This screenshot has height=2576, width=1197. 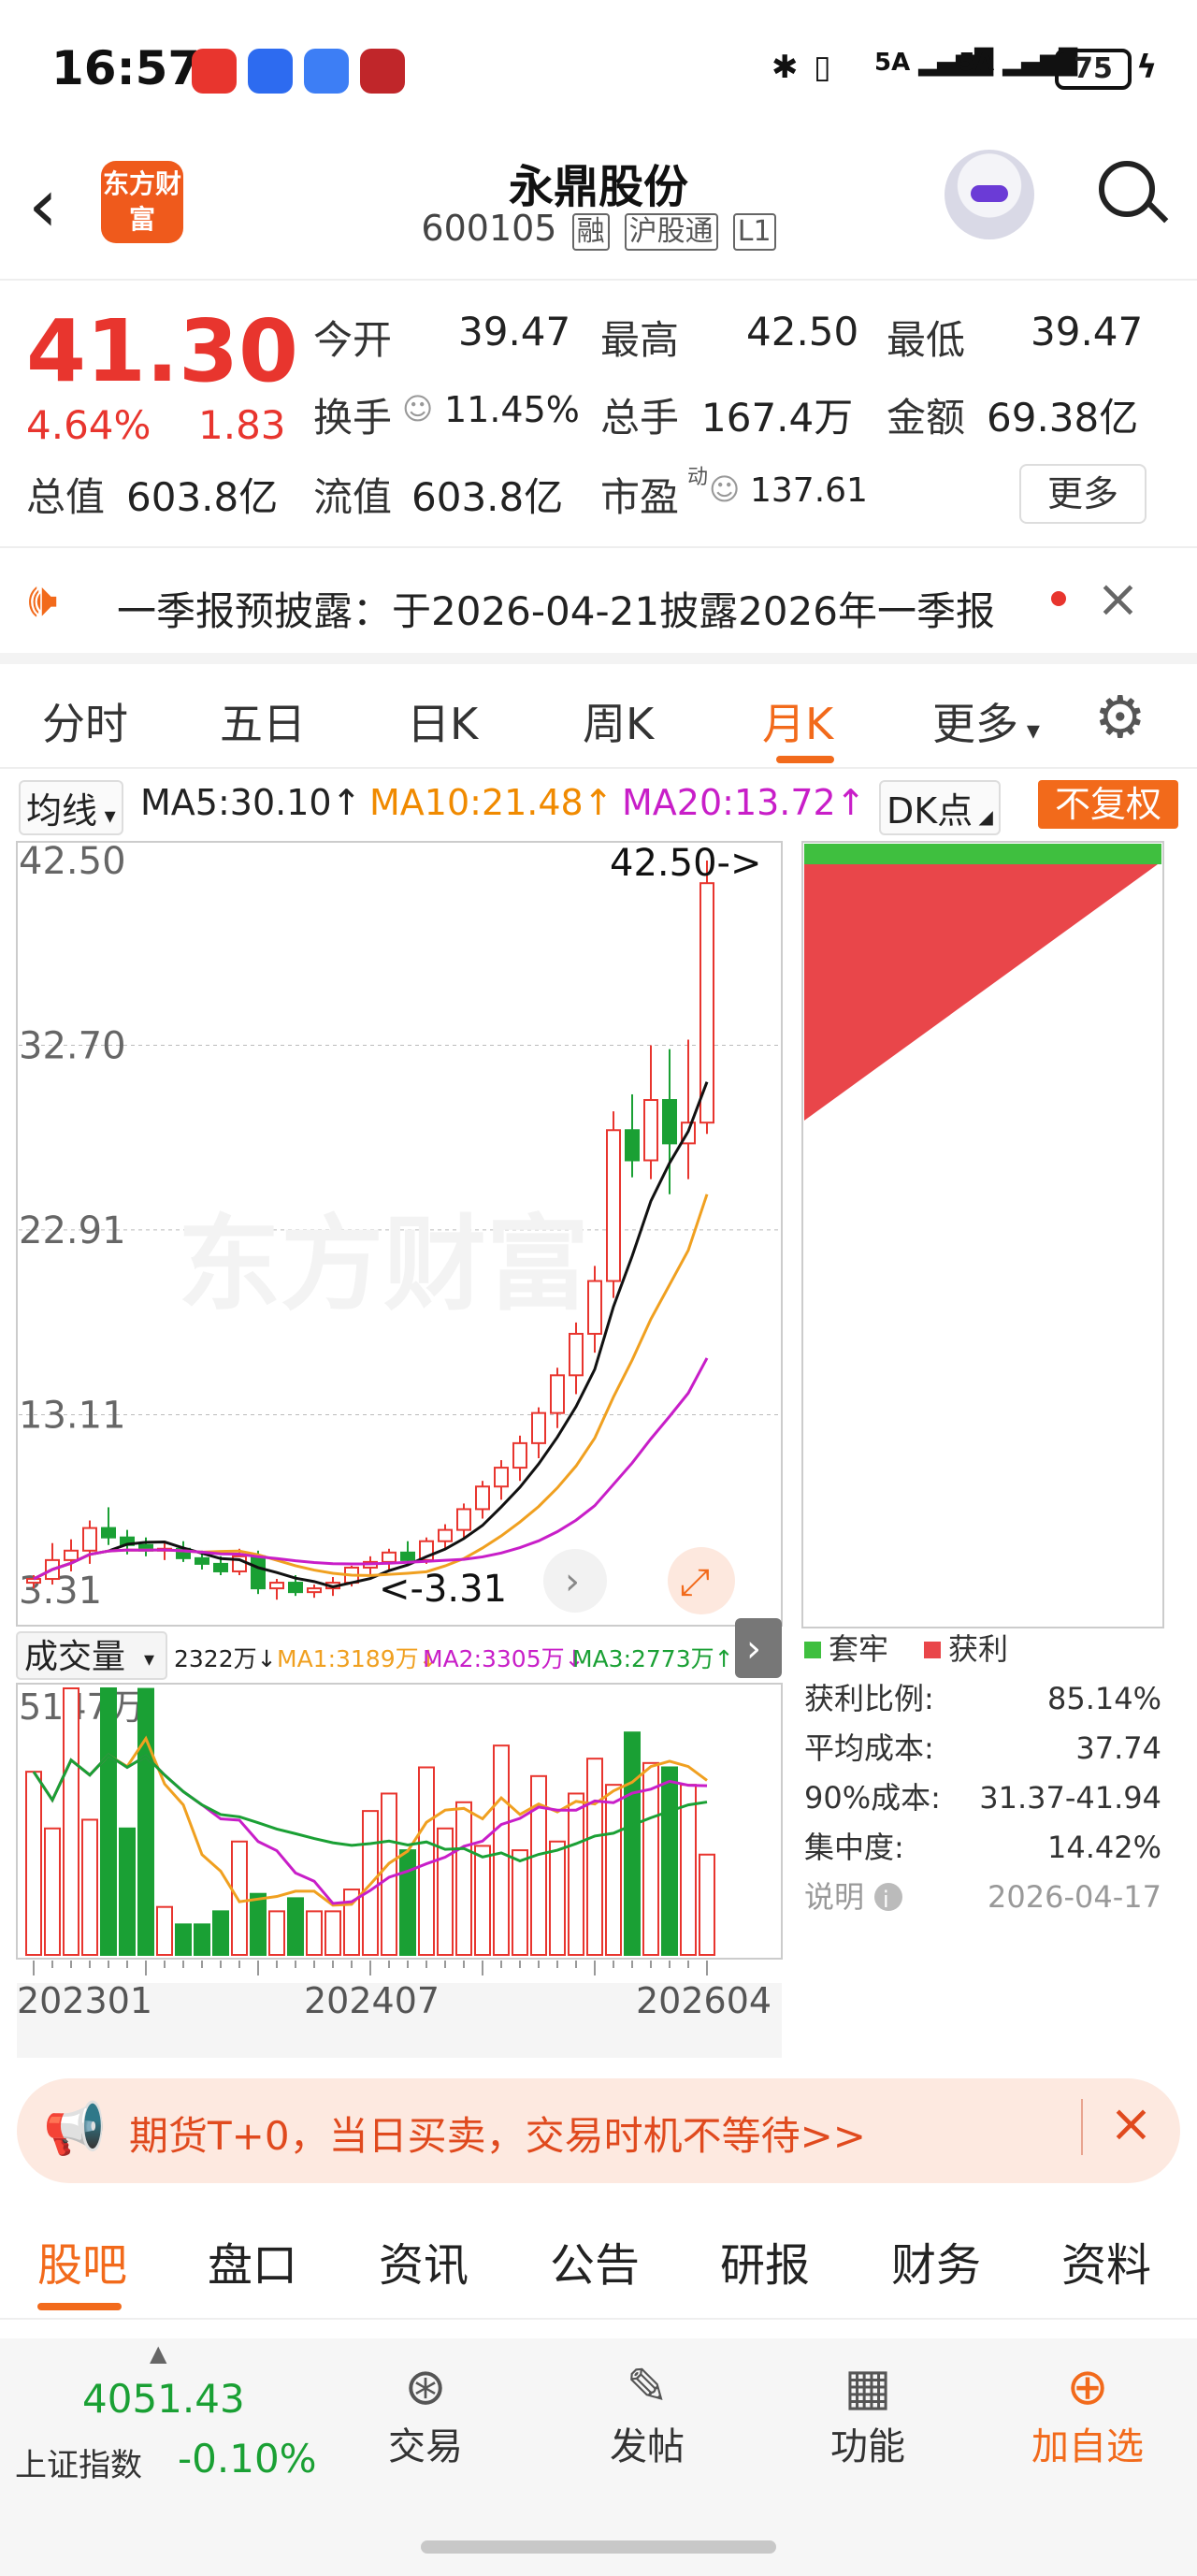 I want to click on market-cap-label: 总值, so click(x=66, y=497).